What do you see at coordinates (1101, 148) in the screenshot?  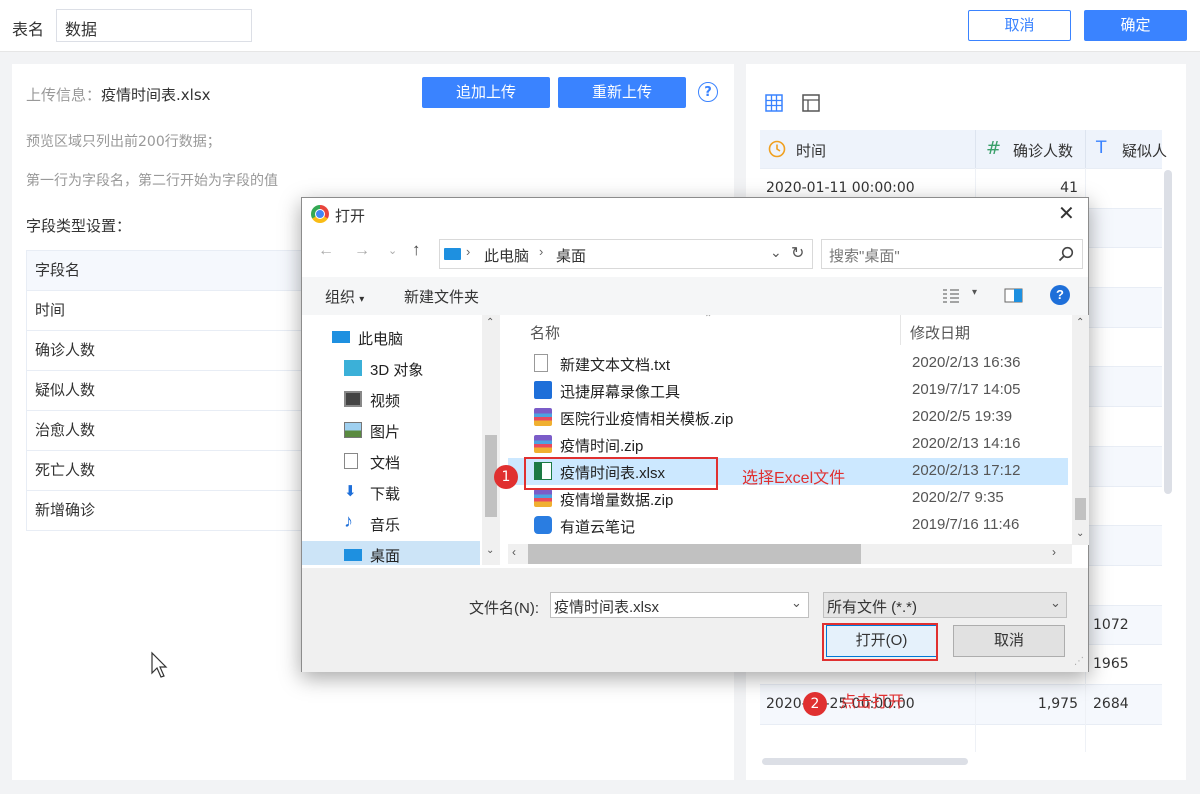 I see `text-type-icon: T` at bounding box center [1101, 148].